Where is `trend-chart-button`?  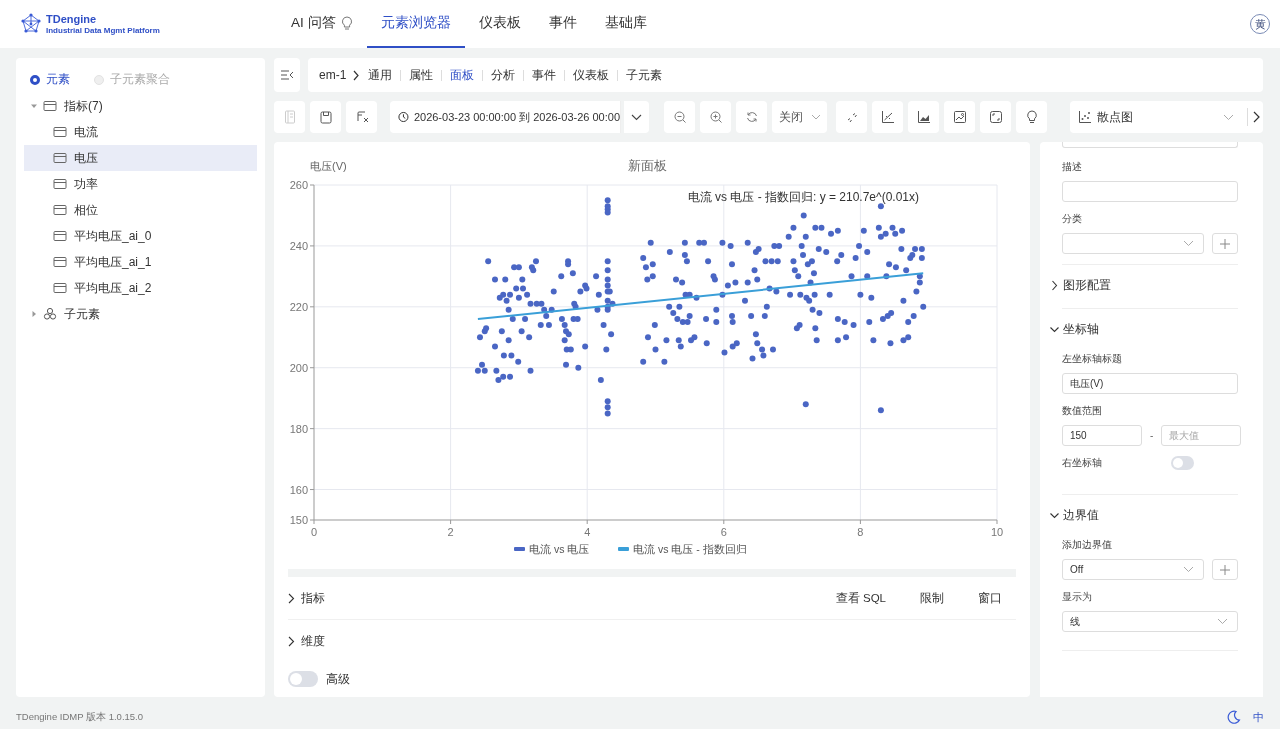
trend-chart-button is located at coordinates (887, 117).